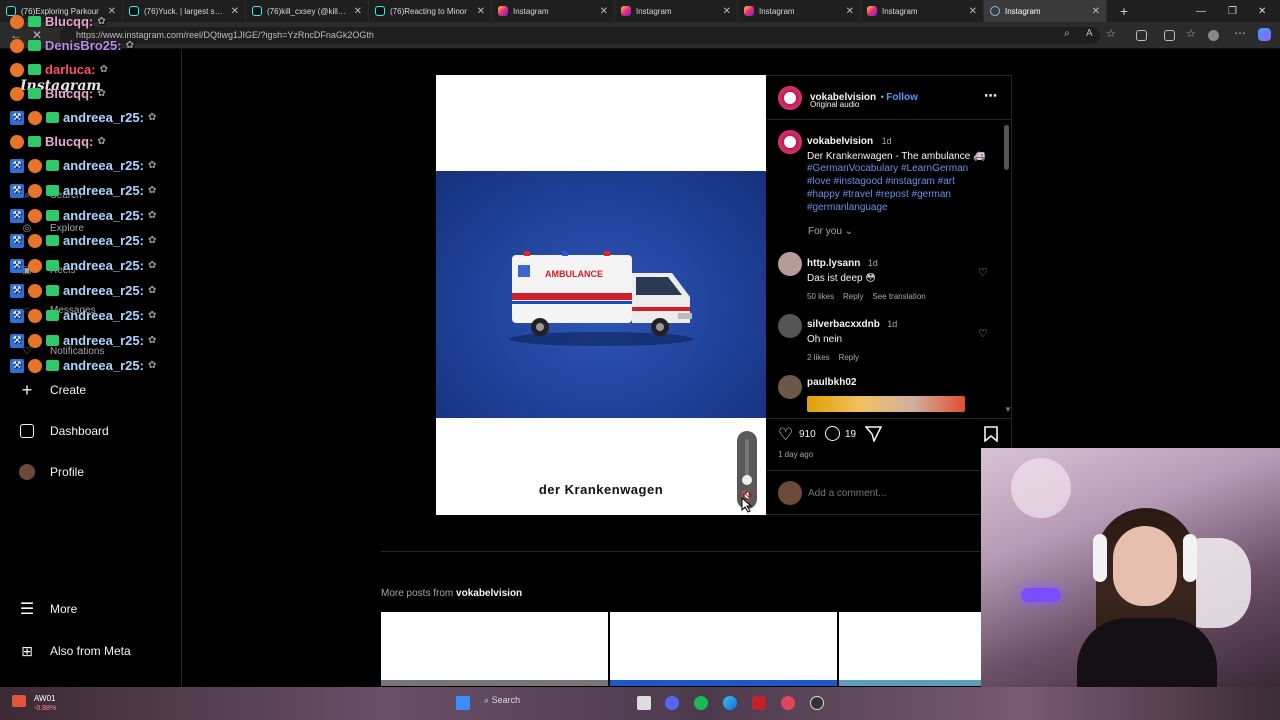 This screenshot has width=1280, height=720. What do you see at coordinates (1067, 33) in the screenshot?
I see `zoom-icon: ⌕` at bounding box center [1067, 33].